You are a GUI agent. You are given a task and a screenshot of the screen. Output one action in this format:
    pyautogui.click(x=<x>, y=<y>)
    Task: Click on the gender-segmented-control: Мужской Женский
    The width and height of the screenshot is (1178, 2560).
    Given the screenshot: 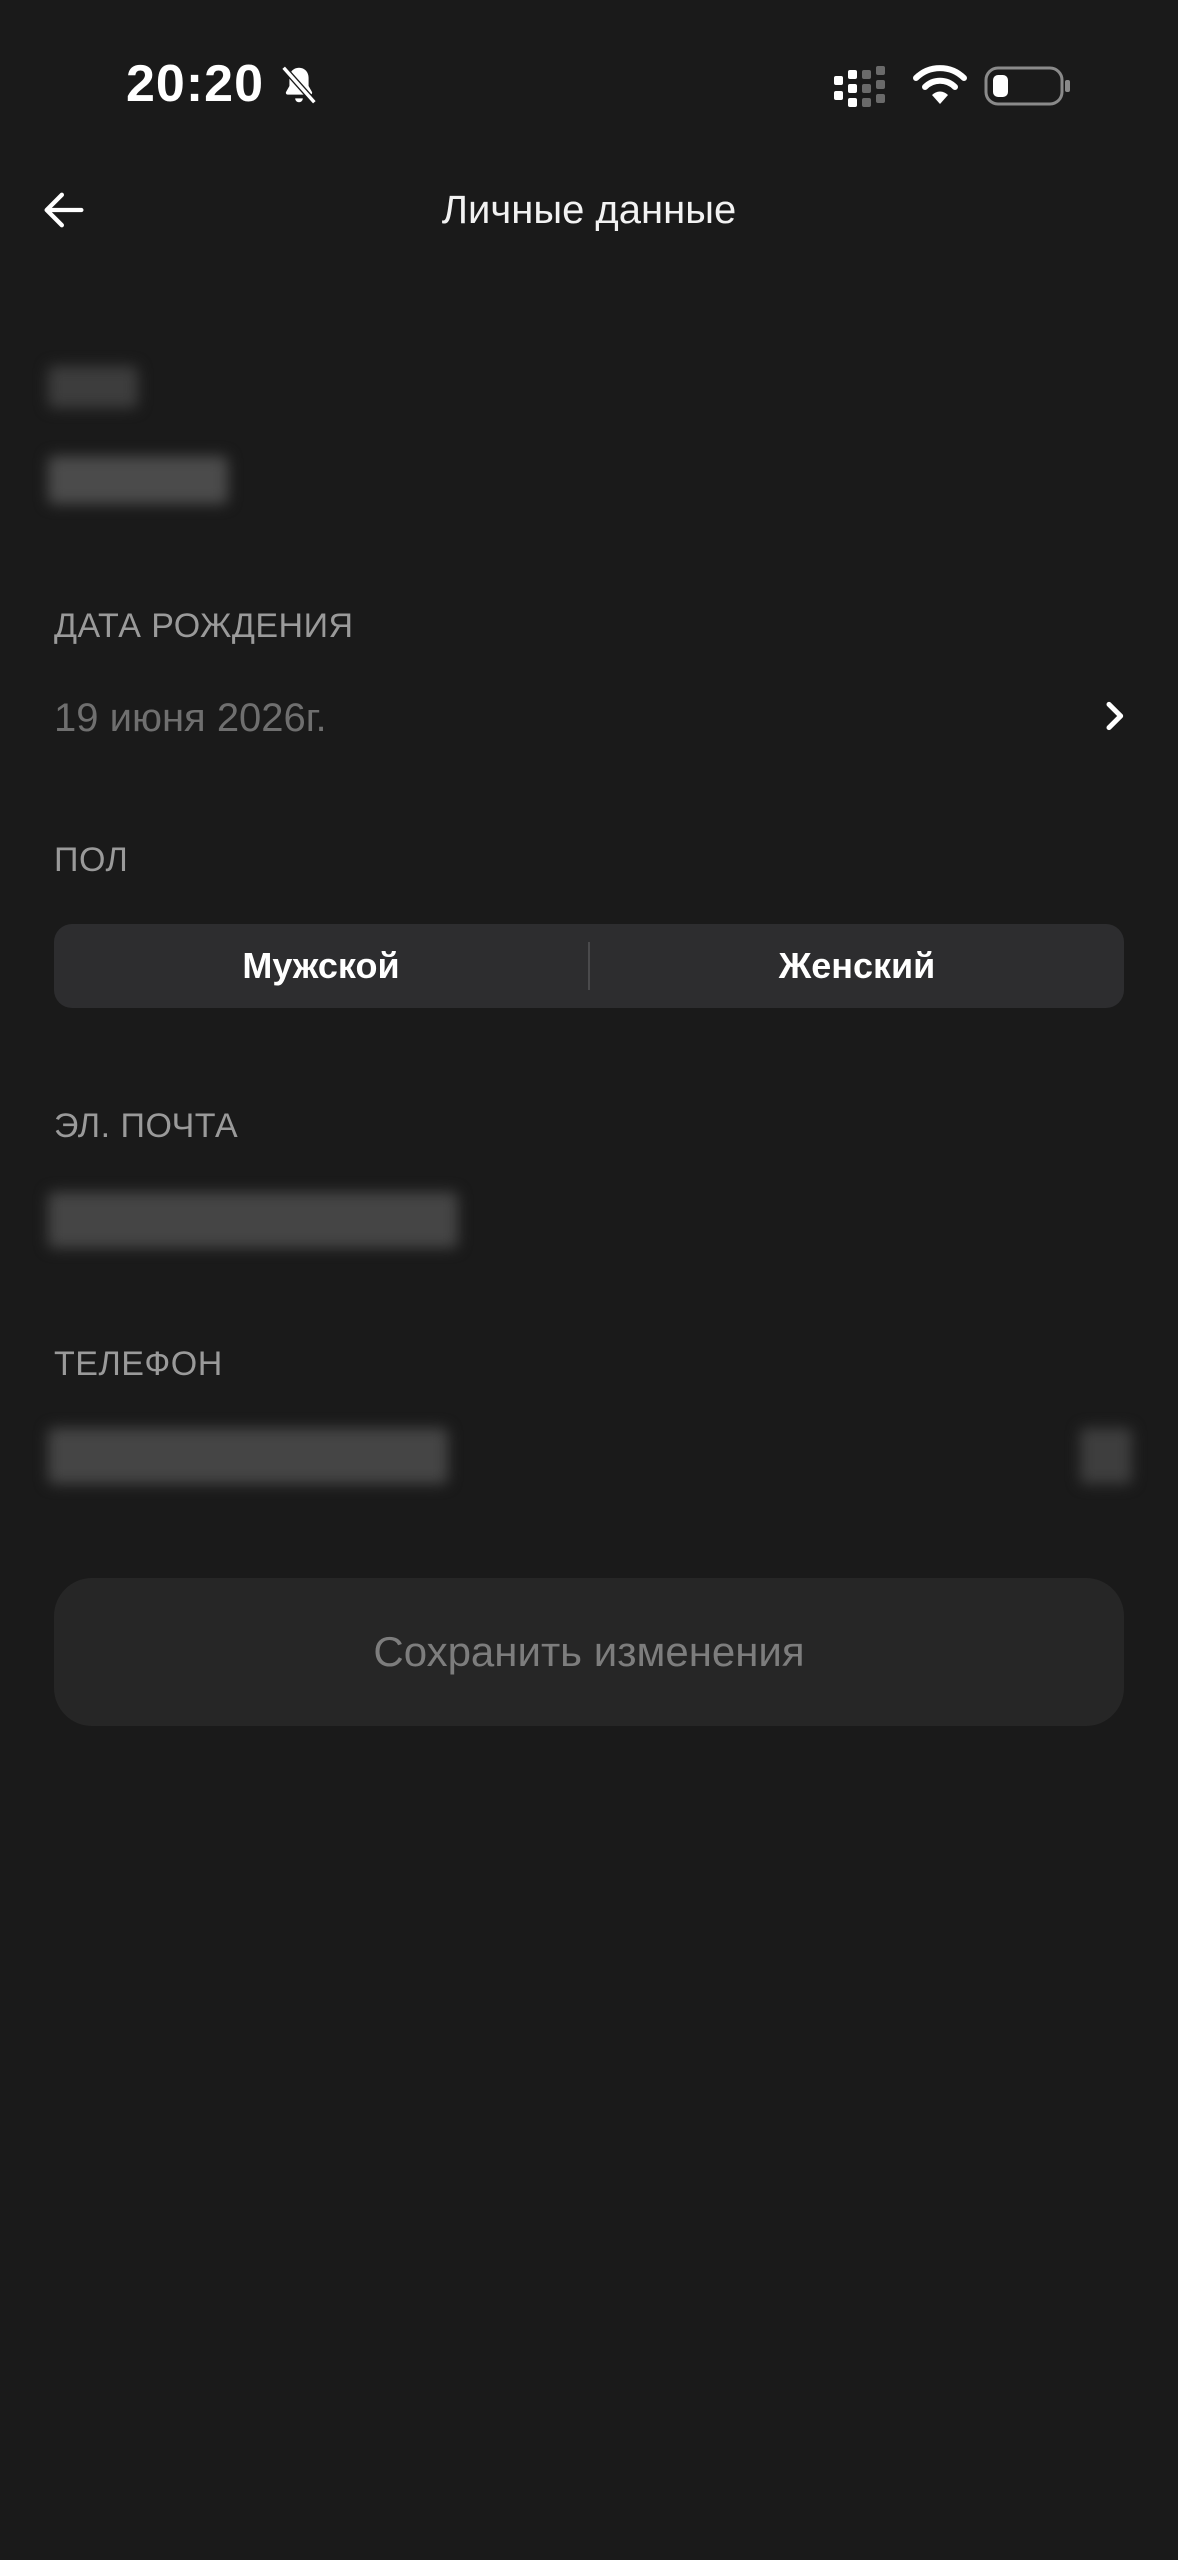 What is the action you would take?
    pyautogui.click(x=589, y=966)
    